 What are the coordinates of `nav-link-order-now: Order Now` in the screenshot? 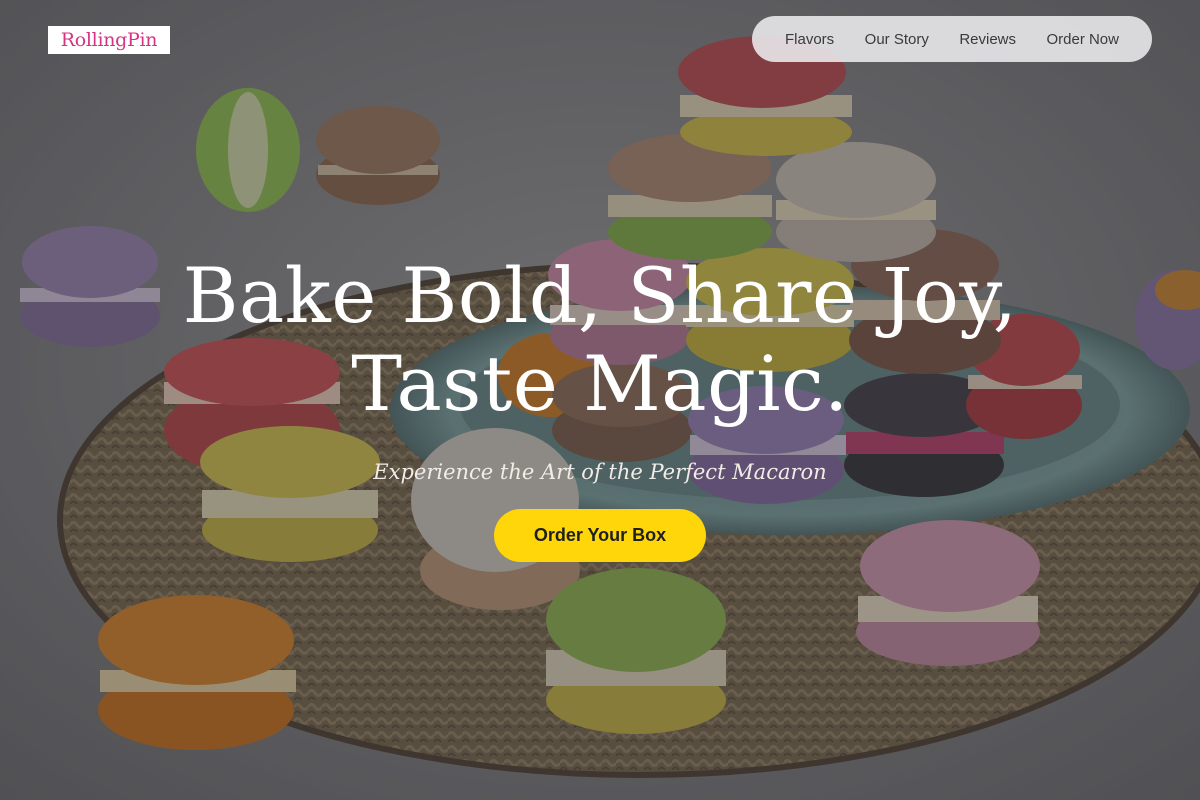 It's located at (1082, 39).